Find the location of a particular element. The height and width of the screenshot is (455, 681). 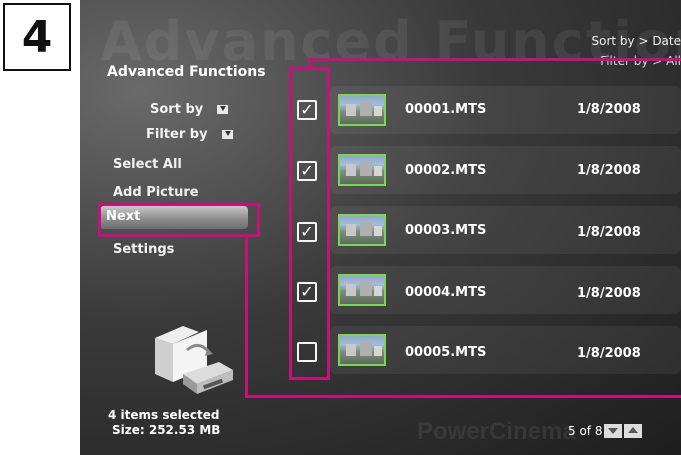

selection-status: 4 items selected Size: 252.53 MB is located at coordinates (164, 423).